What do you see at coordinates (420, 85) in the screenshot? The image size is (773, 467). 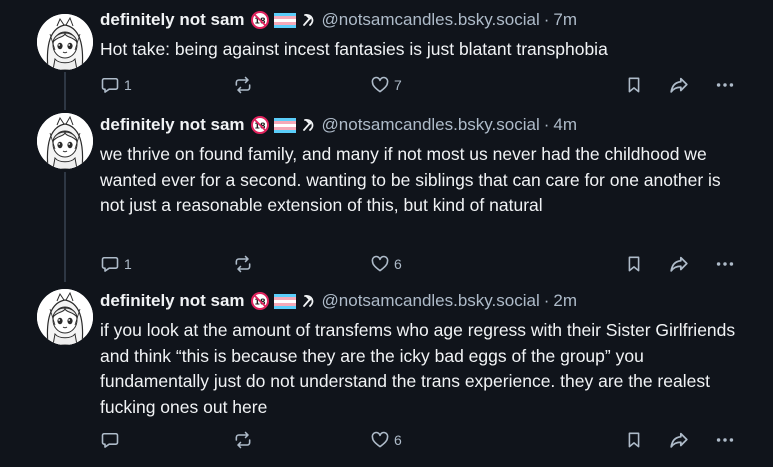 I see `action-bar: 1 7` at bounding box center [420, 85].